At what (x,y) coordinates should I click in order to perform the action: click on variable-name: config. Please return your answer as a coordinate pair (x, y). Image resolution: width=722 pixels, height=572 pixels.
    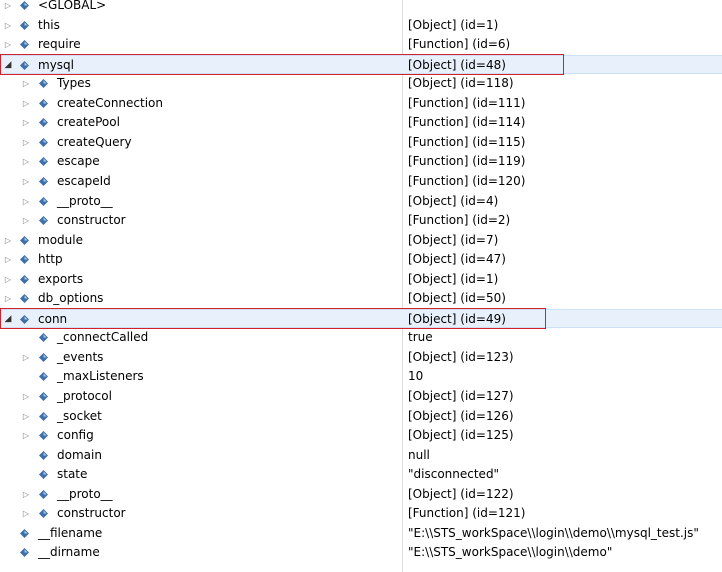
    Looking at the image, I should click on (75, 435).